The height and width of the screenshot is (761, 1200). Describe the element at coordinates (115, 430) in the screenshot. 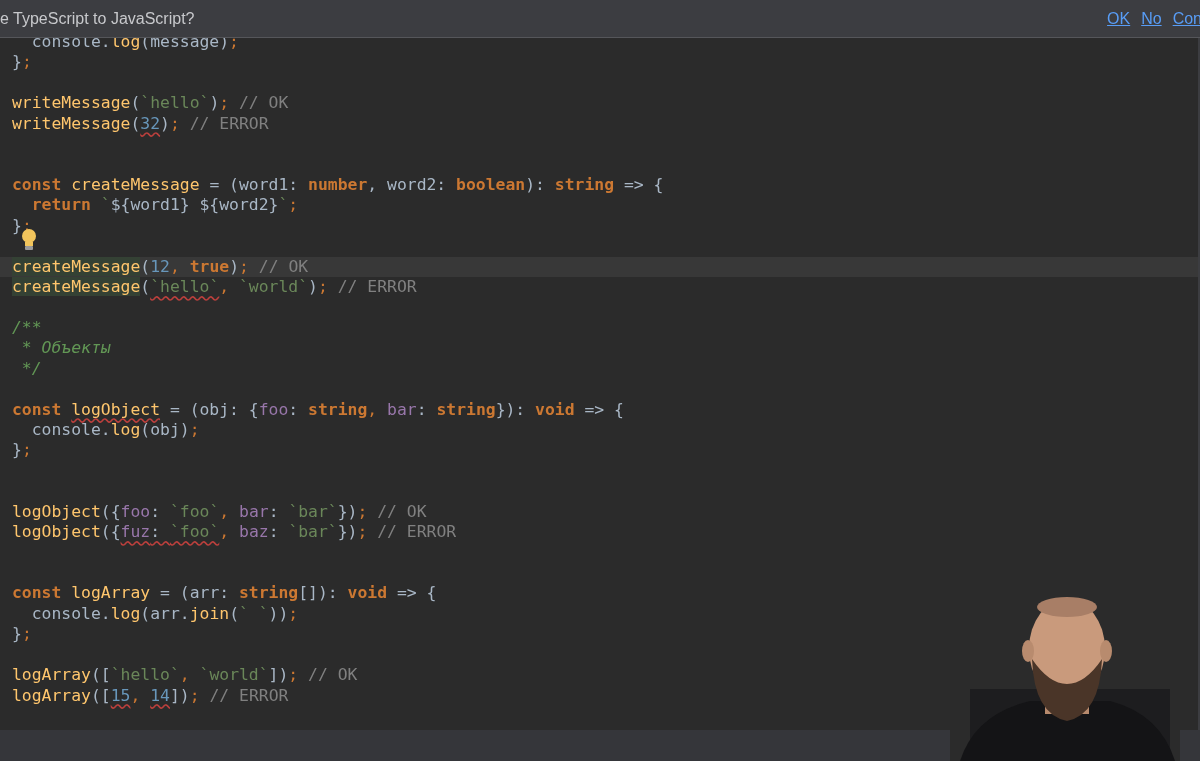

I see `code-line: console.log(obj);` at that location.